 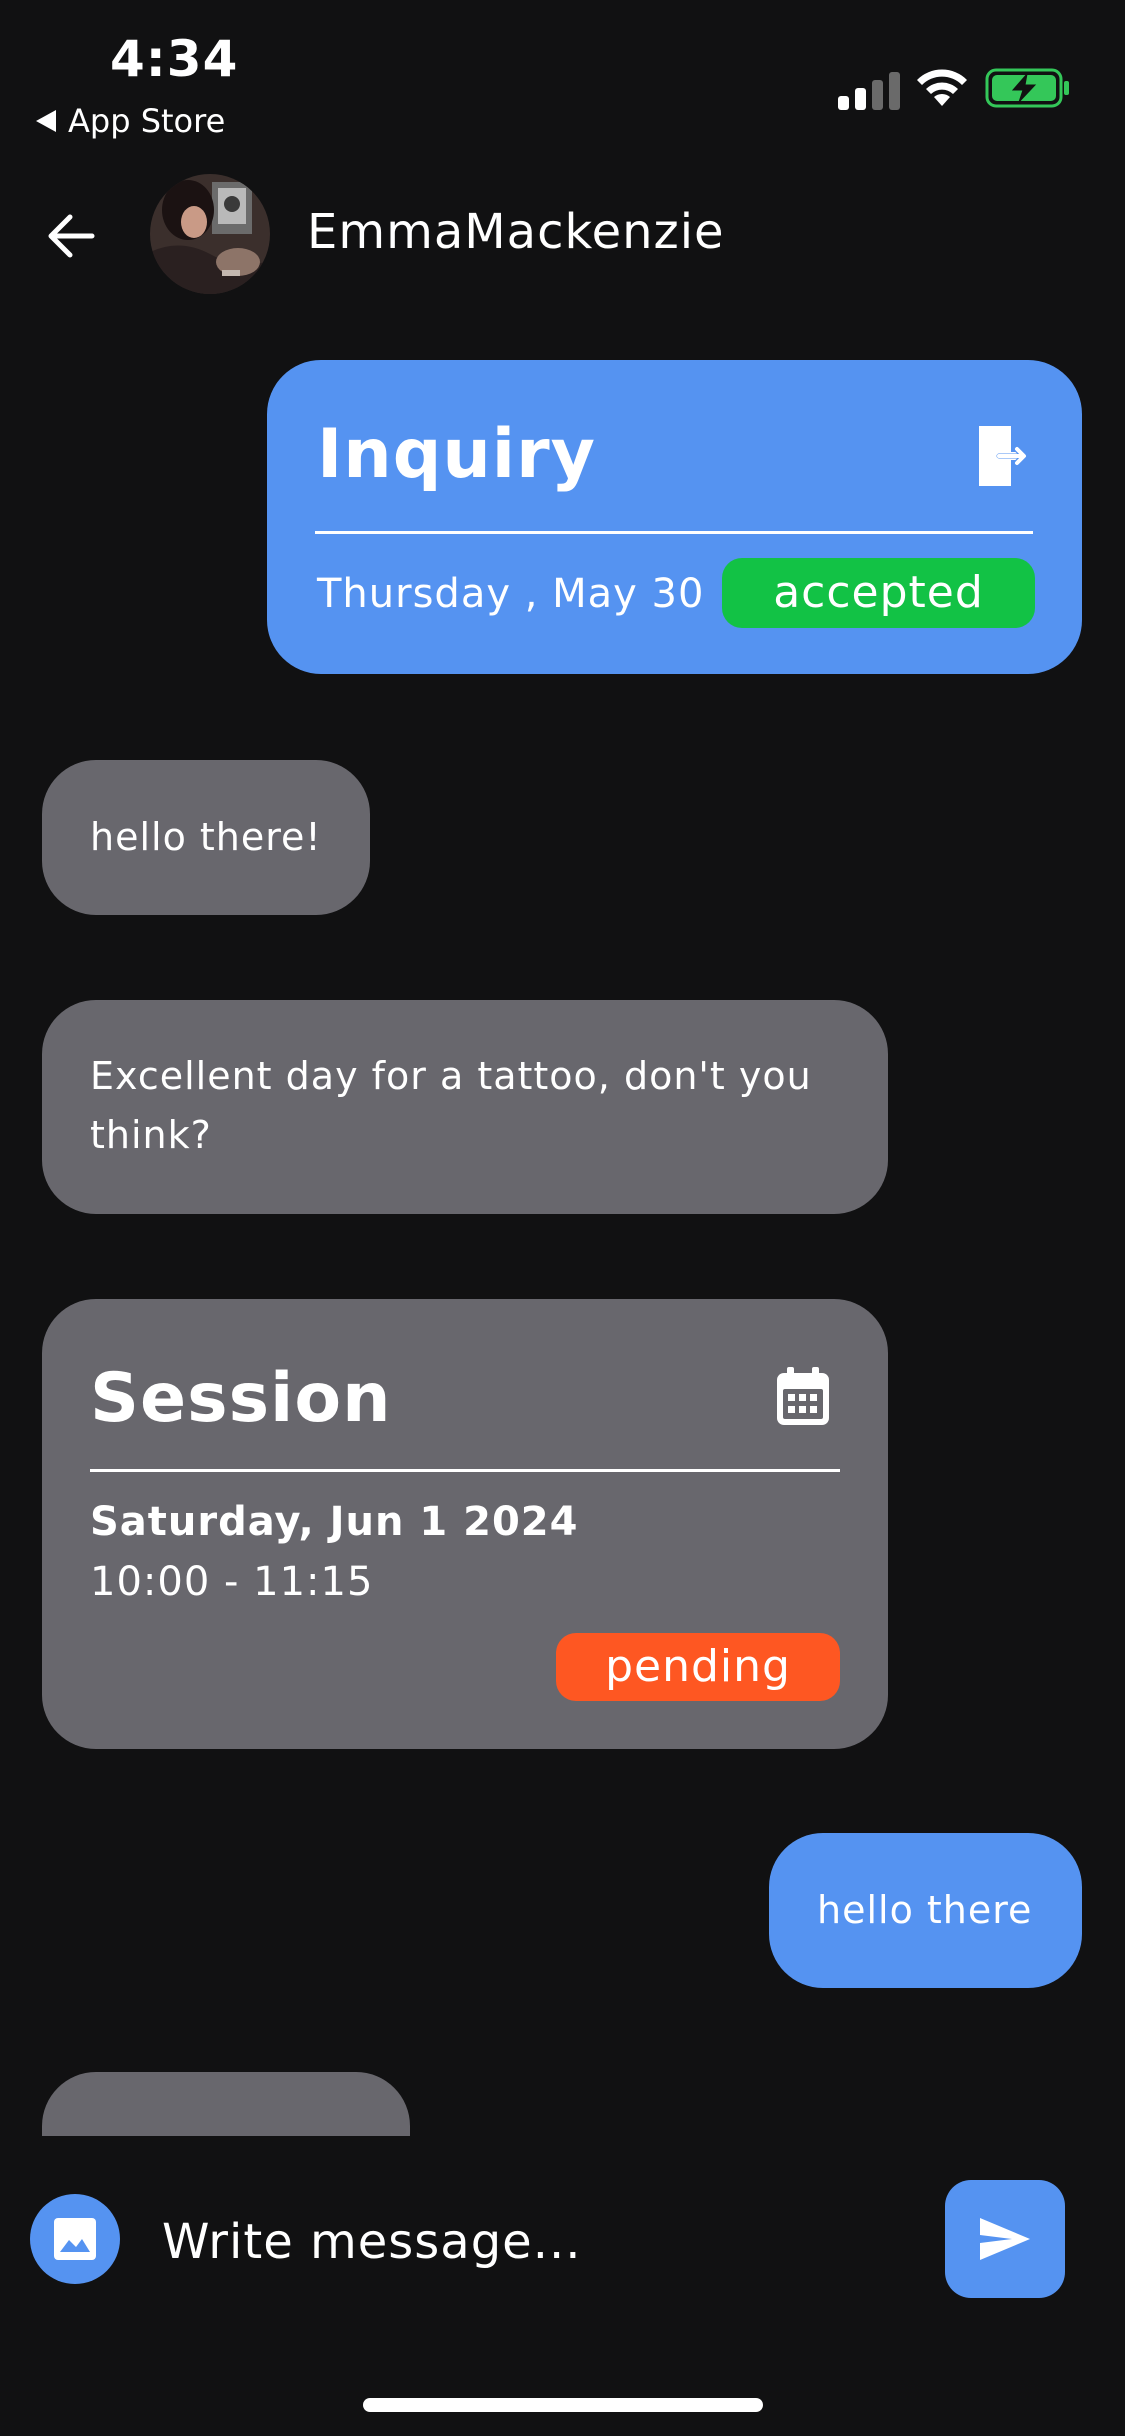 What do you see at coordinates (511, 594) in the screenshot?
I see `inquiry-date: Thursday , May 30` at bounding box center [511, 594].